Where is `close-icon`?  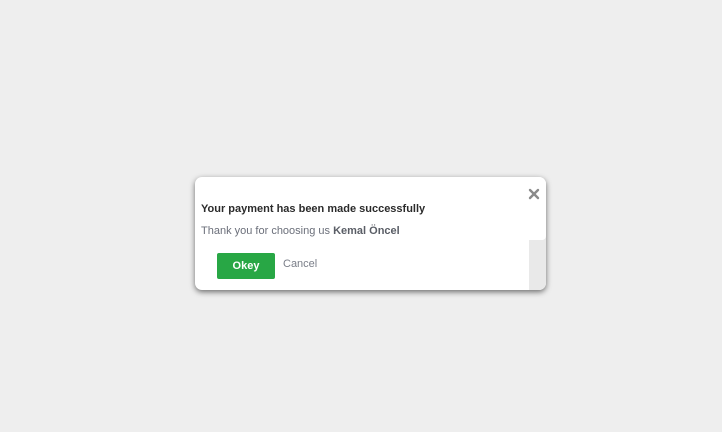
close-icon is located at coordinates (534, 194).